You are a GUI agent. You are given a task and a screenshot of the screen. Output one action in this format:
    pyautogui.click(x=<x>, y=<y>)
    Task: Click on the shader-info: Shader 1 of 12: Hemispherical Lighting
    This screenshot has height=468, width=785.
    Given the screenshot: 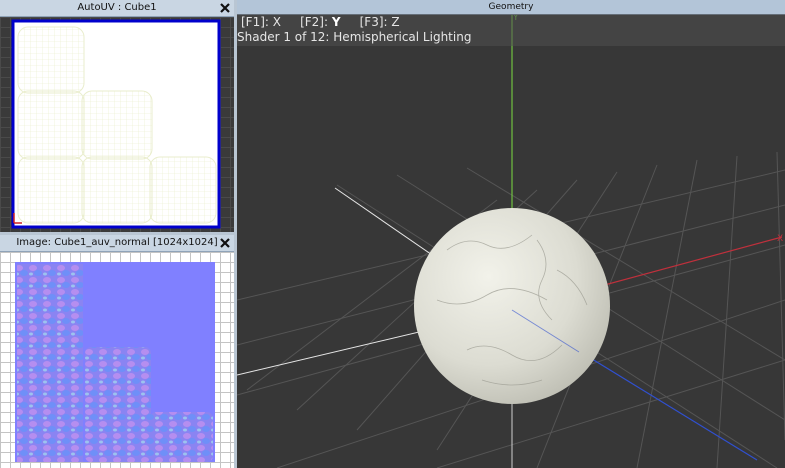 What is the action you would take?
    pyautogui.click(x=354, y=37)
    